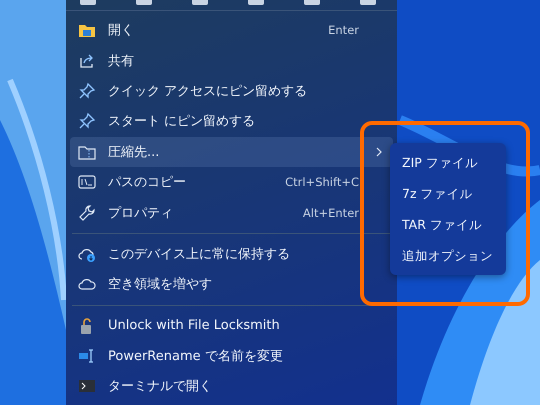 This screenshot has height=405, width=540. What do you see at coordinates (196, 357) in the screenshot?
I see `menu-item-label: PowerRename で名前を変更` at bounding box center [196, 357].